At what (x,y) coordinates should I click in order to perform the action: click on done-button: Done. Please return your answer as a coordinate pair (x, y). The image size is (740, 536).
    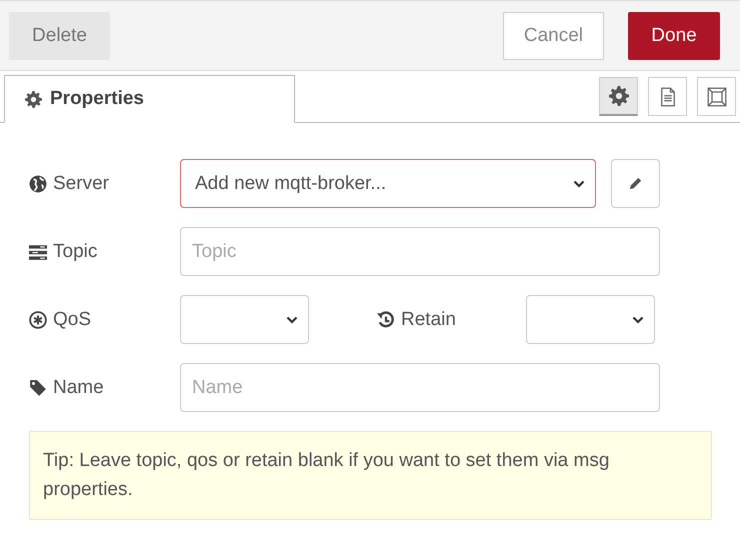
    Looking at the image, I should click on (674, 36).